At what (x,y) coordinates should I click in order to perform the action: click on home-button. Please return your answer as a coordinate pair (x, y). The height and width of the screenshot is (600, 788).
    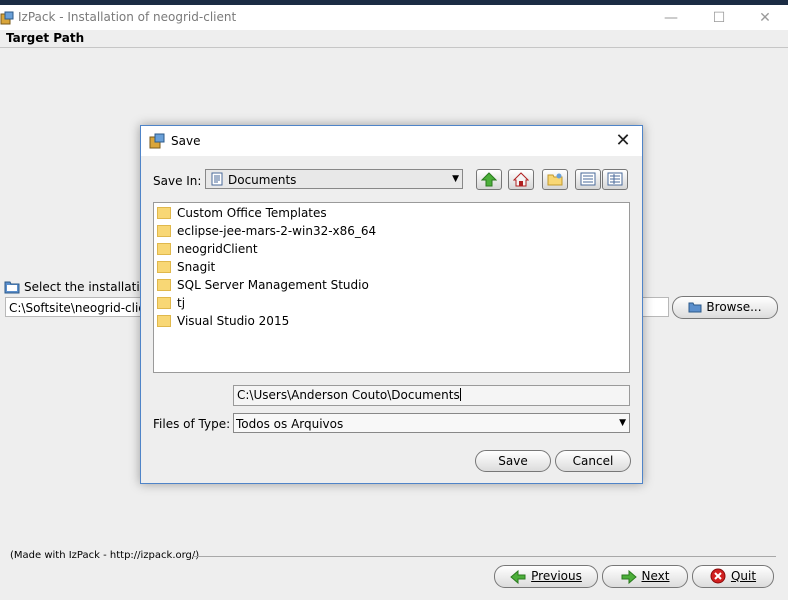
    Looking at the image, I should click on (521, 179).